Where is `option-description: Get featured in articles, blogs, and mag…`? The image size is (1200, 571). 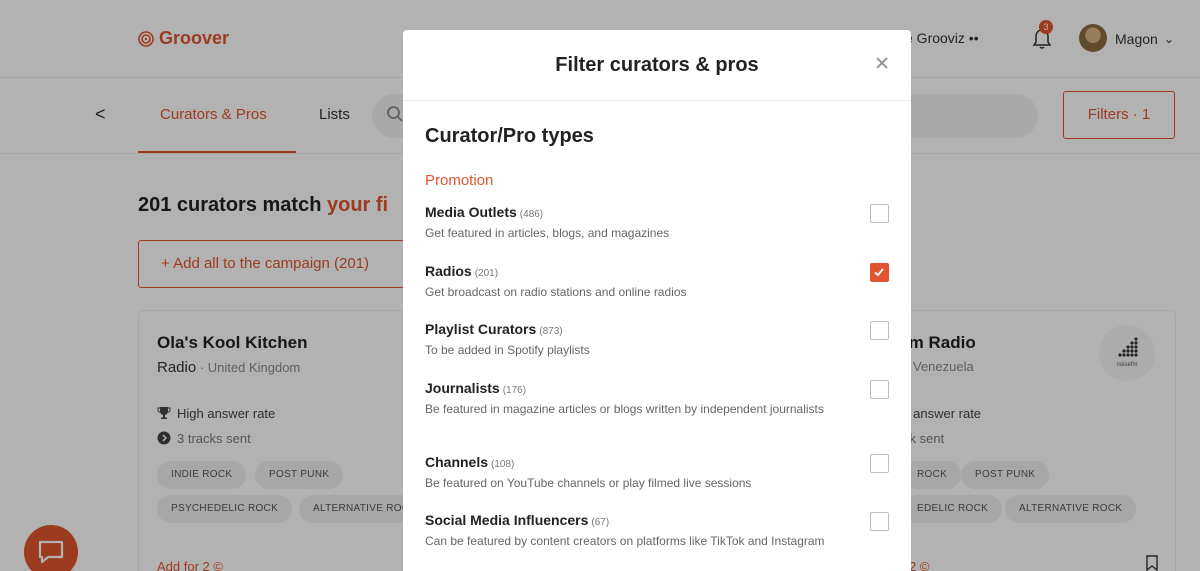 option-description: Get featured in articles, blogs, and mag… is located at coordinates (547, 233).